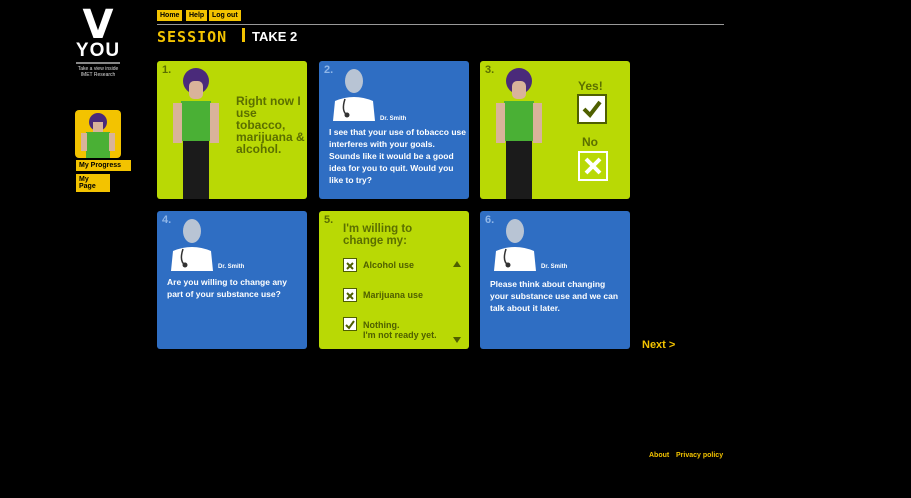 The image size is (911, 498). I want to click on logo-v: V, so click(98, 25).